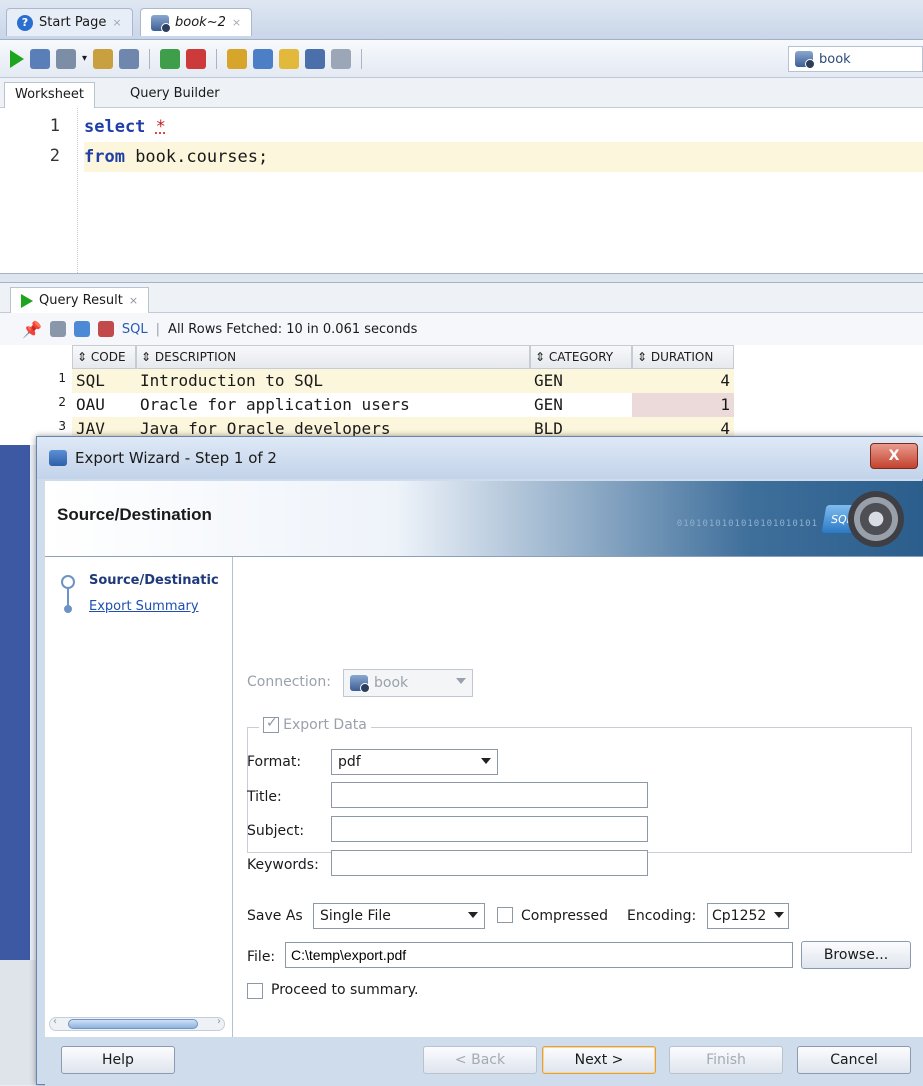 The width and height of the screenshot is (923, 1086). I want to click on sql-token: *, so click(160, 127).